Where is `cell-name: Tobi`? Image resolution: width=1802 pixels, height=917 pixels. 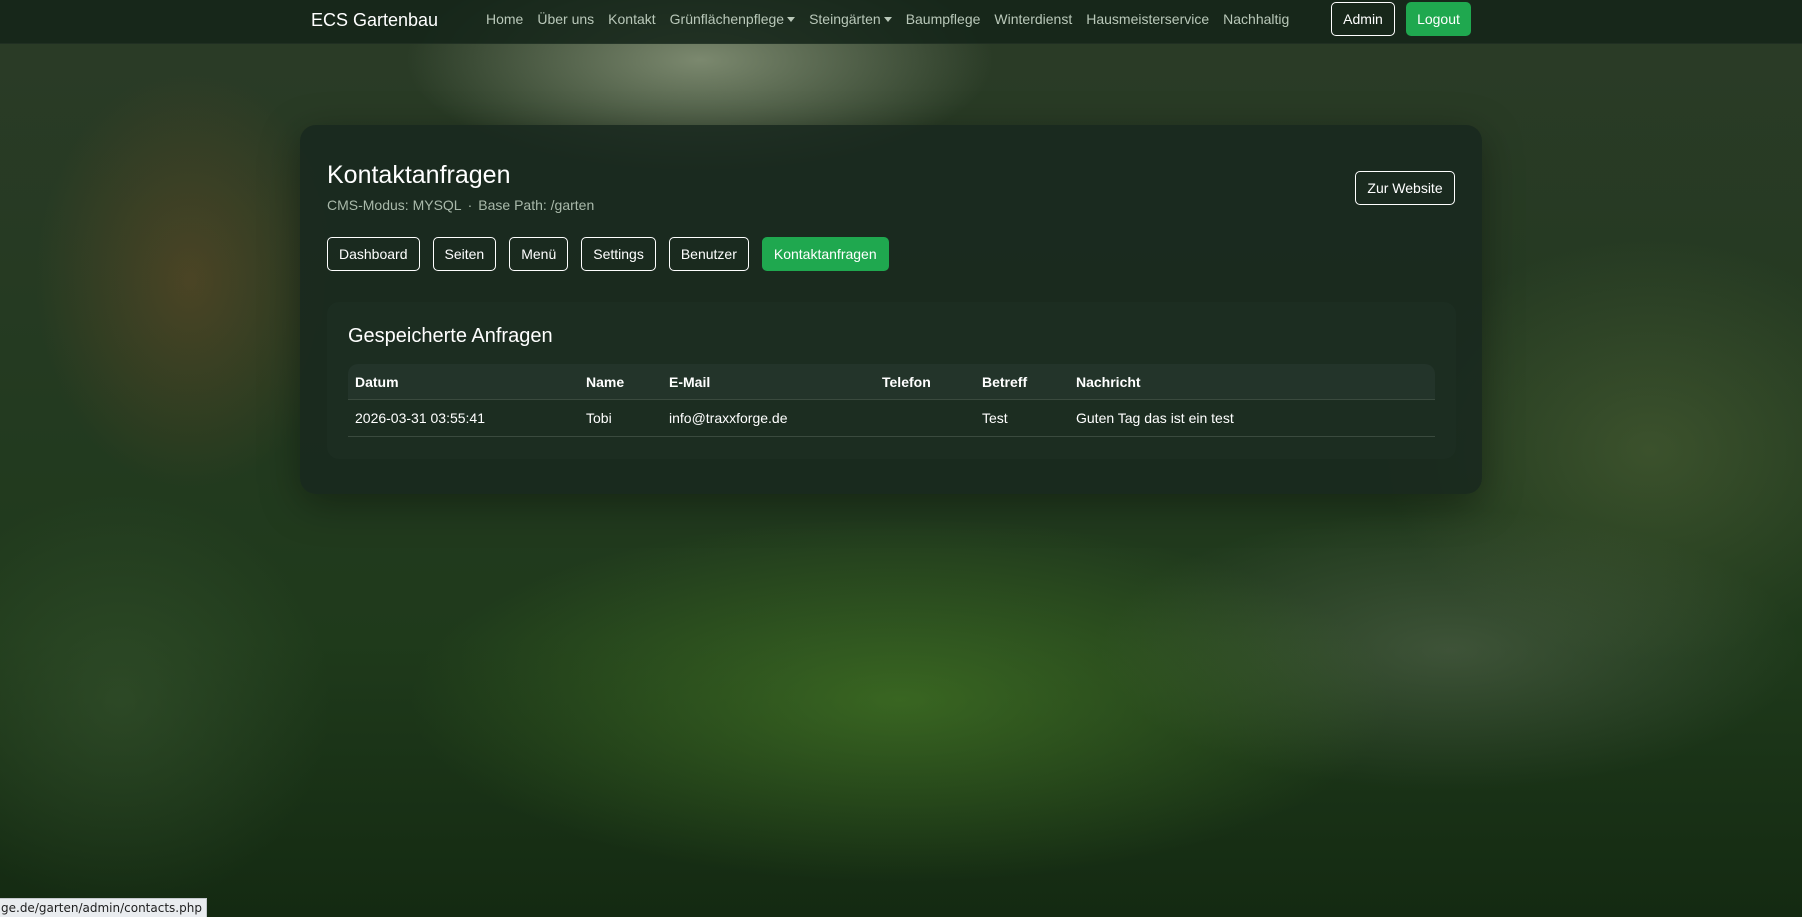 cell-name: Tobi is located at coordinates (599, 418).